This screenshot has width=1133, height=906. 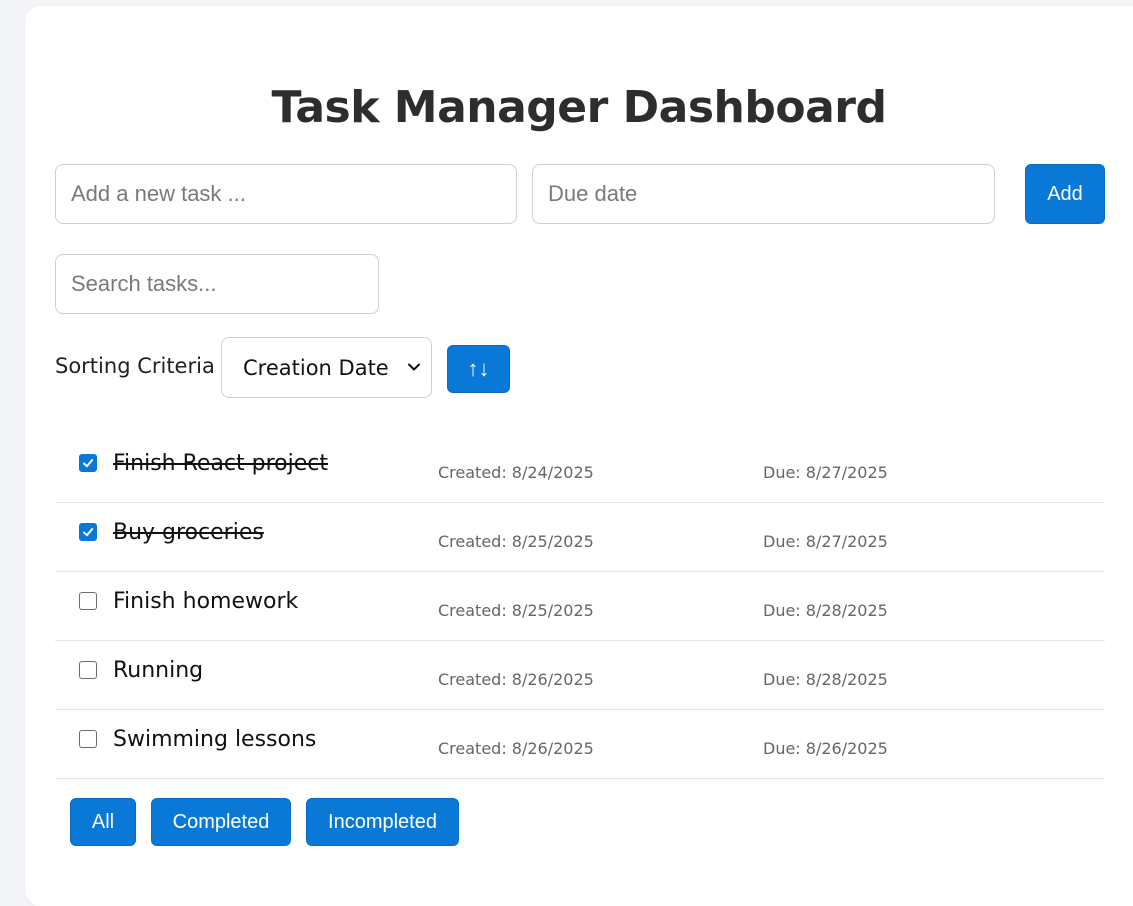 I want to click on task-name: Swimming lessons, so click(x=215, y=739).